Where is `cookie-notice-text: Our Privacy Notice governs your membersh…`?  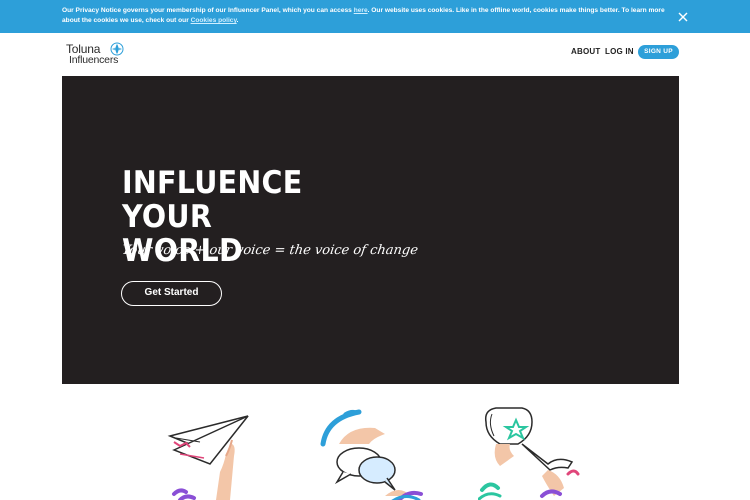 cookie-notice-text: Our Privacy Notice governs your membersh… is located at coordinates (367, 16).